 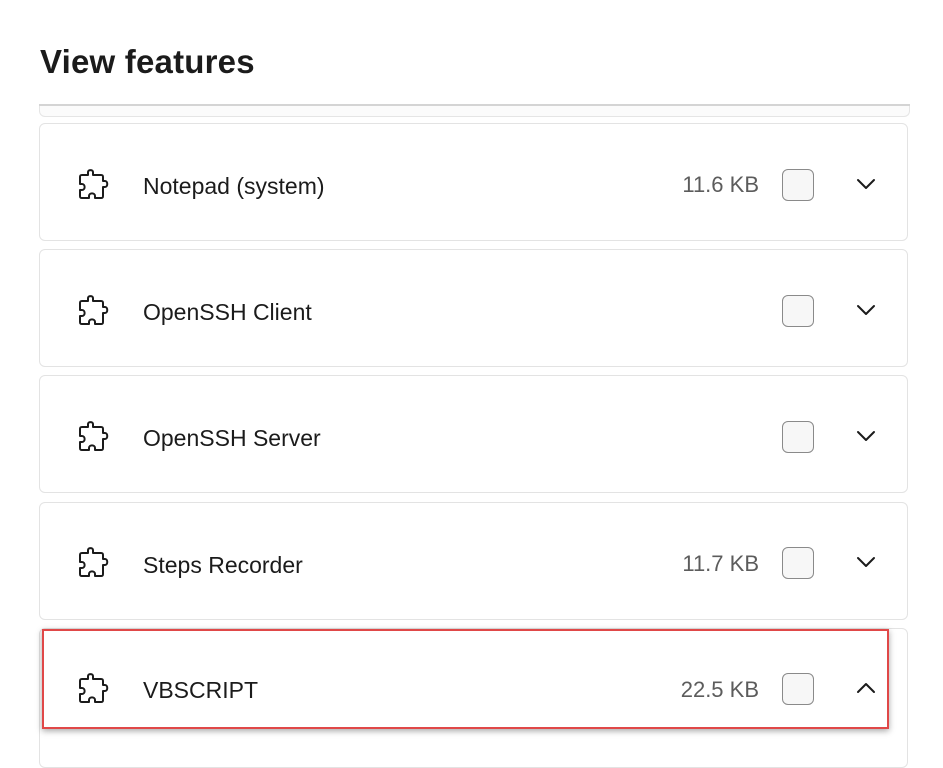 I want to click on chevron-up-icon, so click(x=866, y=688).